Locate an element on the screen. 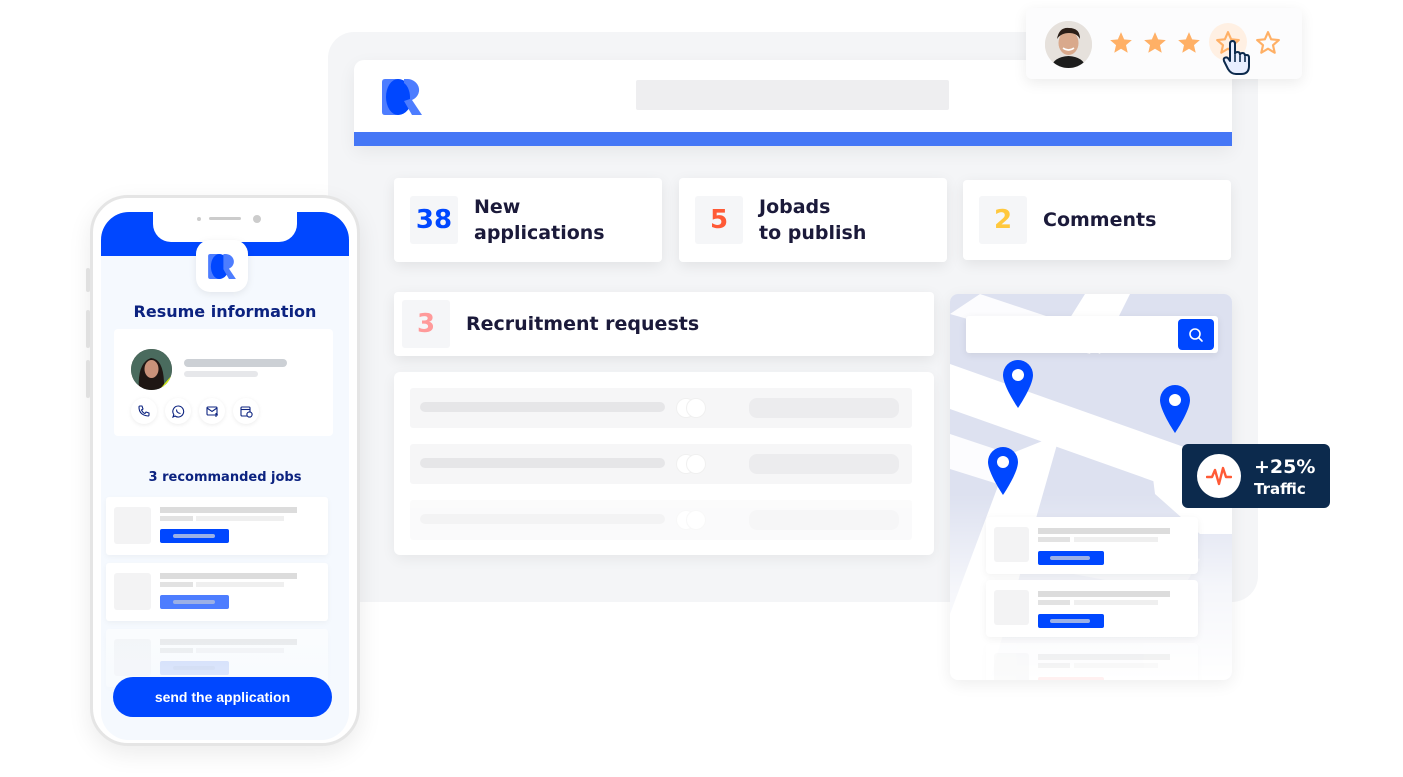  traffic-label: Traffic is located at coordinates (1280, 489).